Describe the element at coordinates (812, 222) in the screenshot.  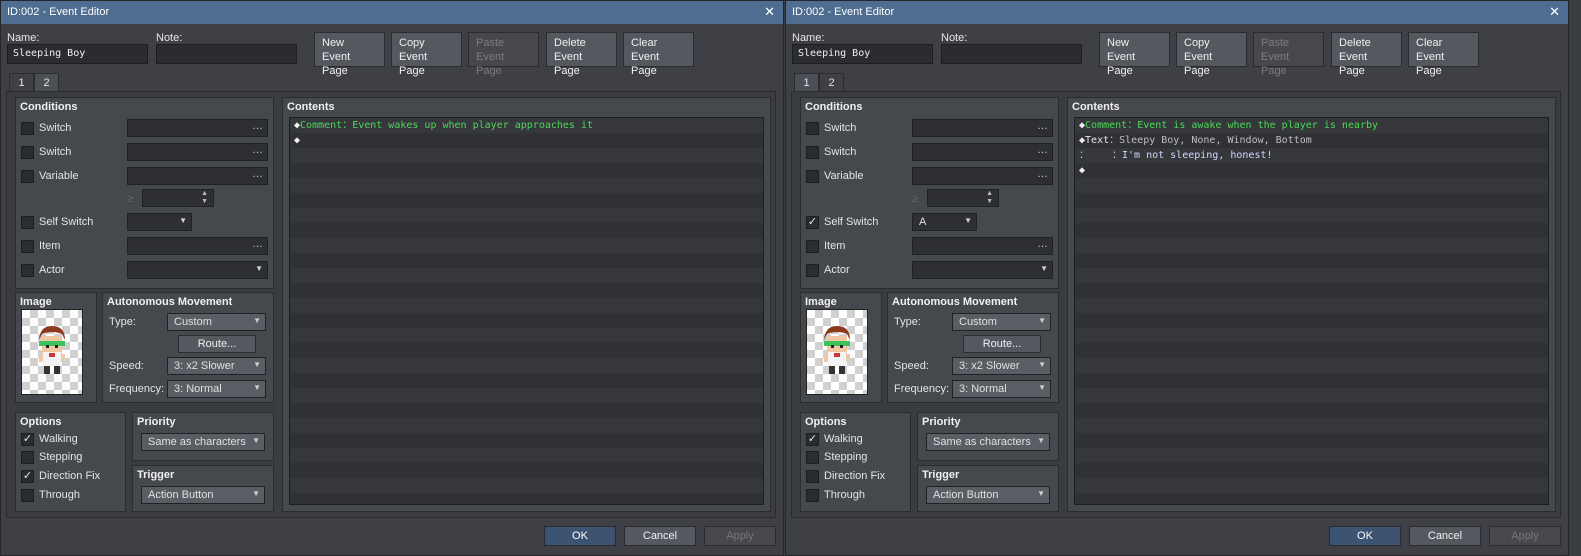
I see `self-switch-checkbox: ✓` at that location.